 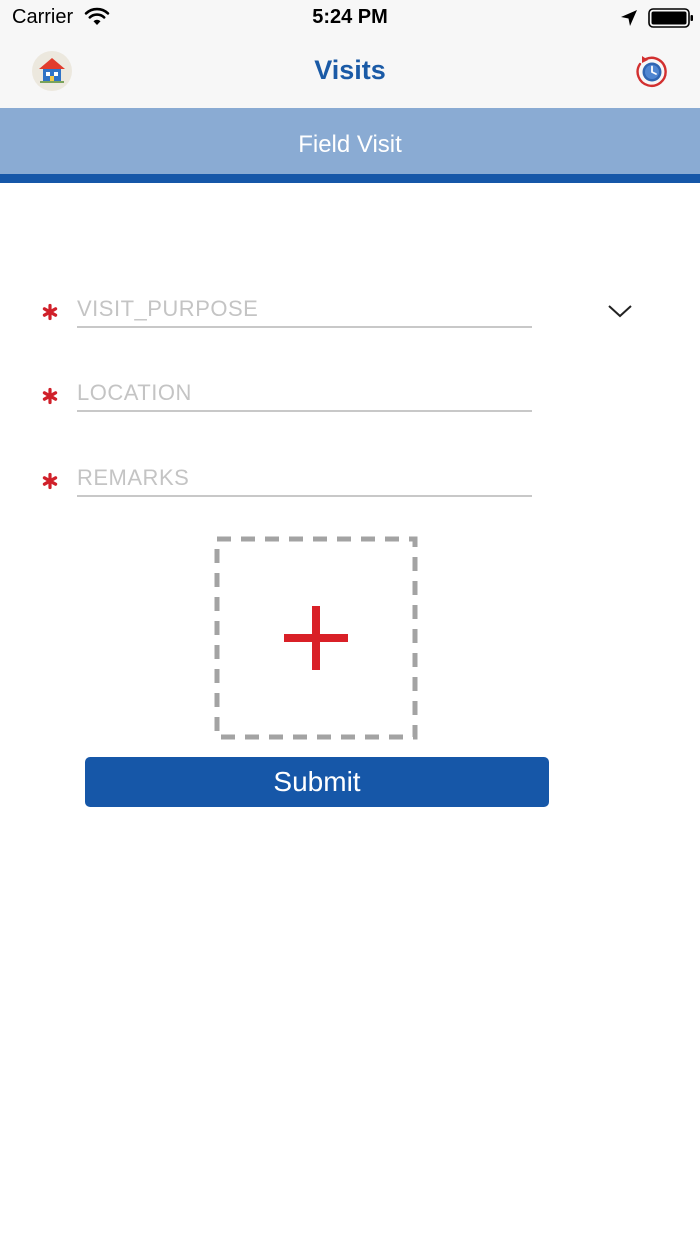 I want to click on status-bar: Carrier 5:24 PM, so click(x=350, y=18).